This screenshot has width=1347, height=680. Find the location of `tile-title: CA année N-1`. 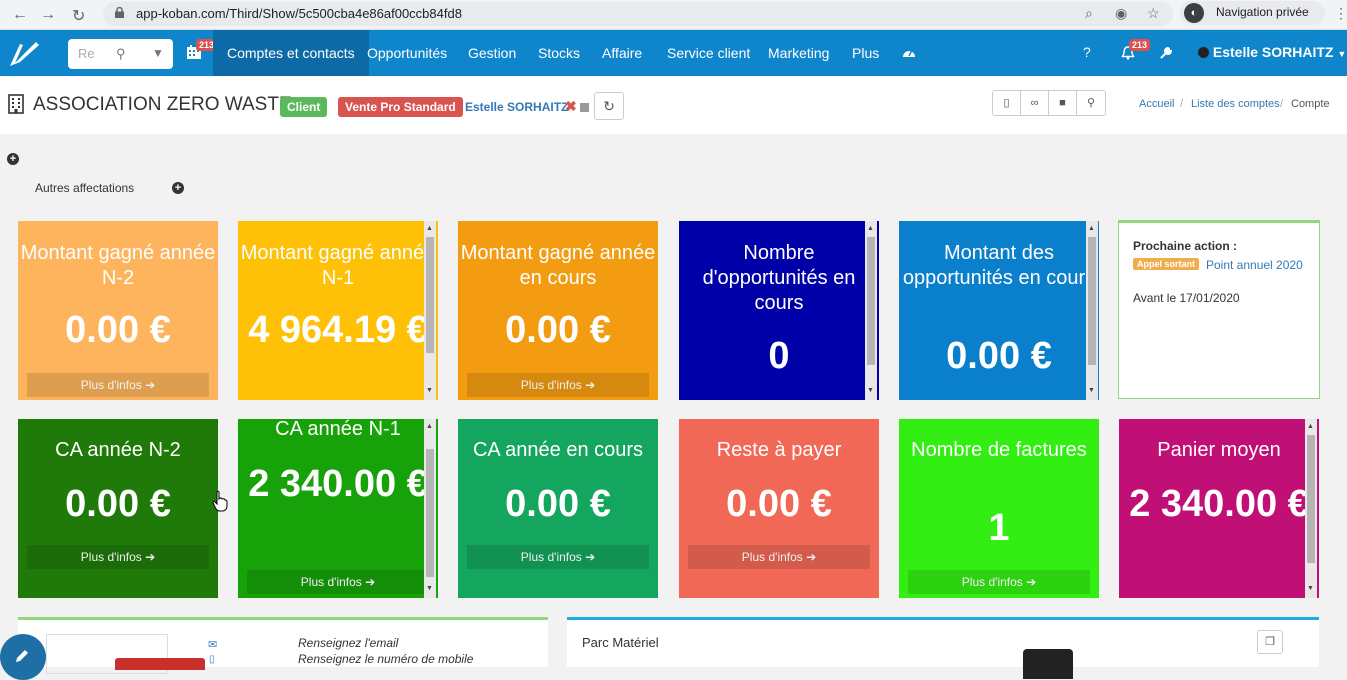

tile-title: CA année N-1 is located at coordinates (338, 429).